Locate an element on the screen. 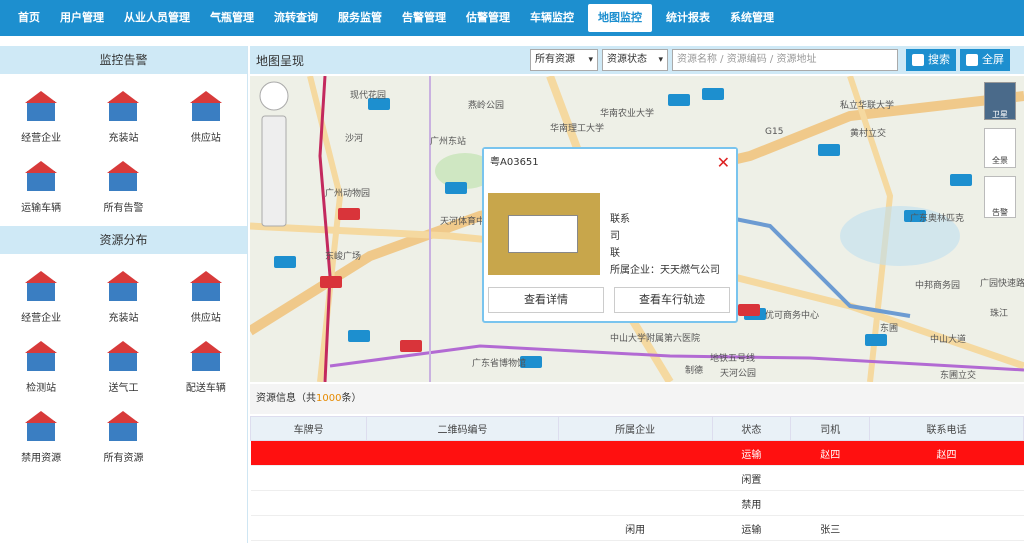 The image size is (1024, 543). grid-item-label: 配送车辆 is located at coordinates (205, 388).